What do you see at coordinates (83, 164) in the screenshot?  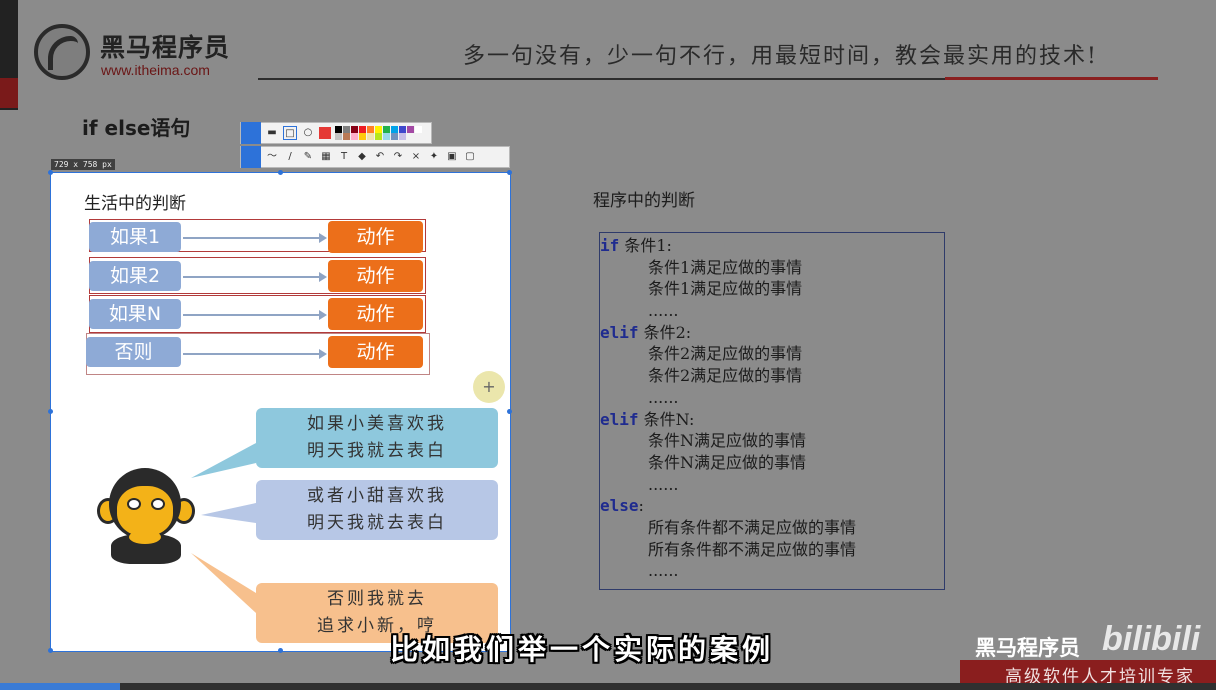 I see `capture-size-label: 729 x 758 px` at bounding box center [83, 164].